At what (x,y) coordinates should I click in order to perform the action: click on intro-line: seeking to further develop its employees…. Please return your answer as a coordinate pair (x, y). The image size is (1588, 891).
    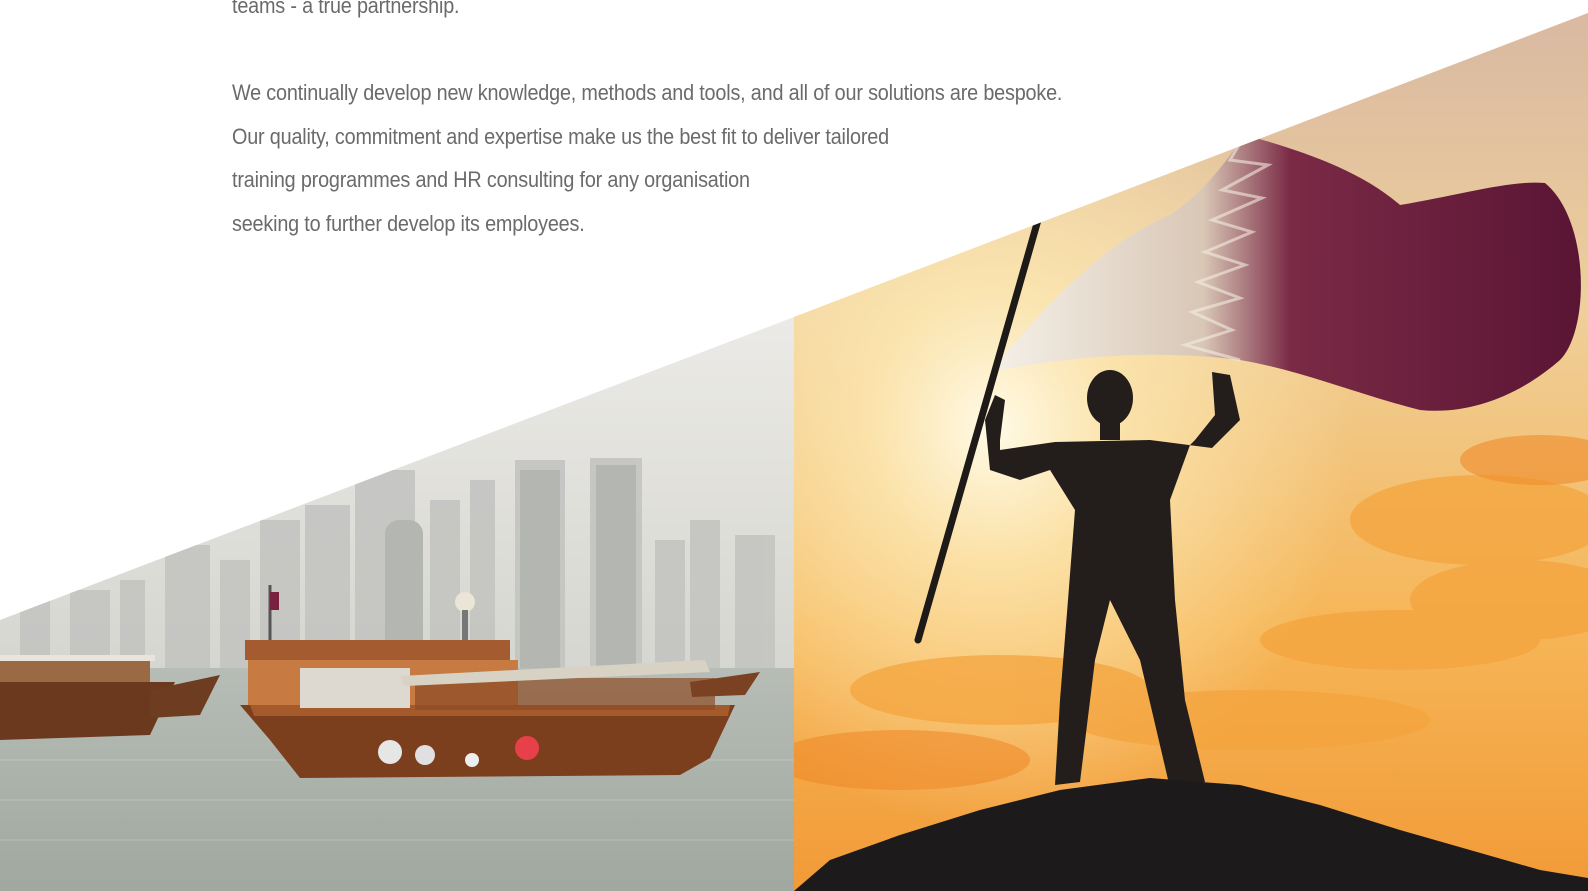
    Looking at the image, I should click on (408, 223).